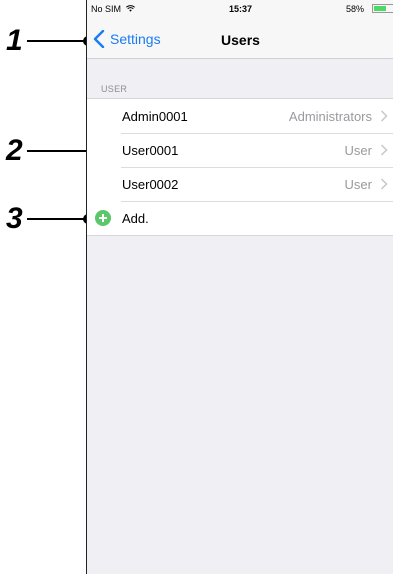 The height and width of the screenshot is (574, 393). Describe the element at coordinates (240, 218) in the screenshot. I see `add-user-row: Add.` at that location.